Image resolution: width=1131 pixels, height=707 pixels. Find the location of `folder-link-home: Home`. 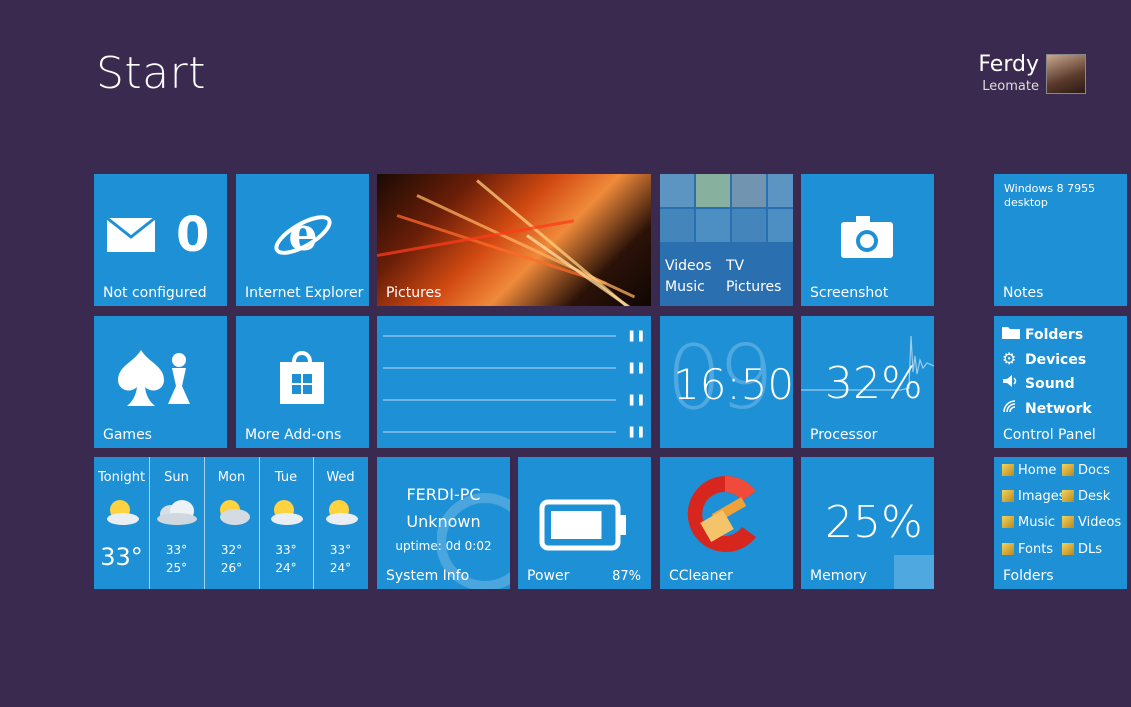

folder-link-home: Home is located at coordinates (1029, 470).